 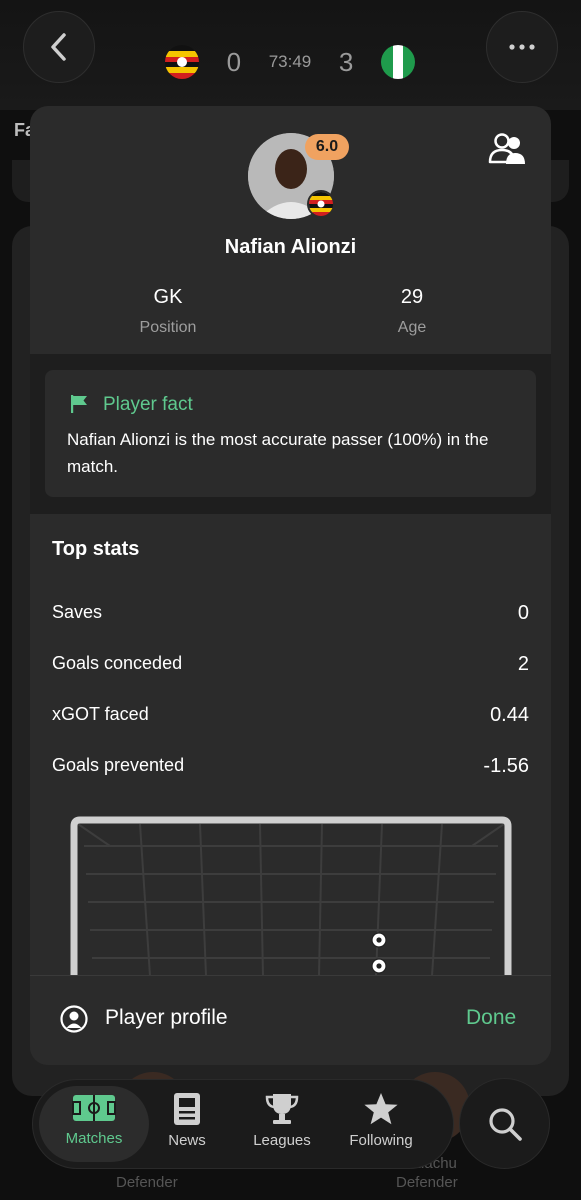 What do you see at coordinates (77, 612) in the screenshot?
I see `stat-name: Saves` at bounding box center [77, 612].